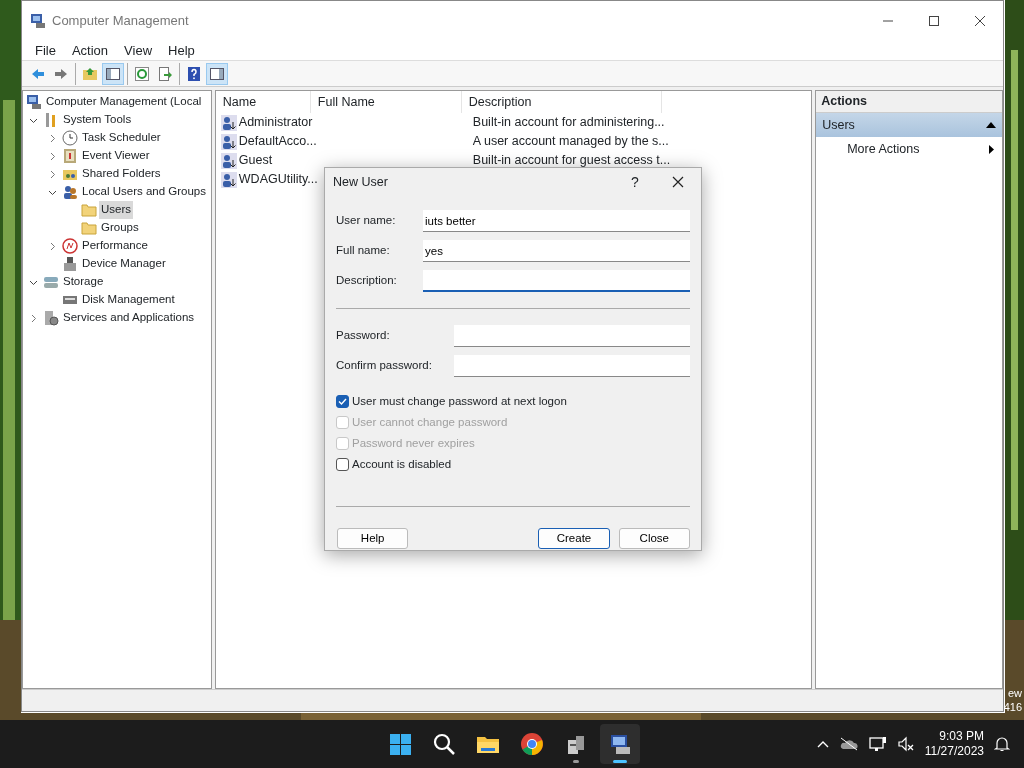 The height and width of the screenshot is (768, 1024). I want to click on clock-time: 9:03 PM, so click(961, 736).